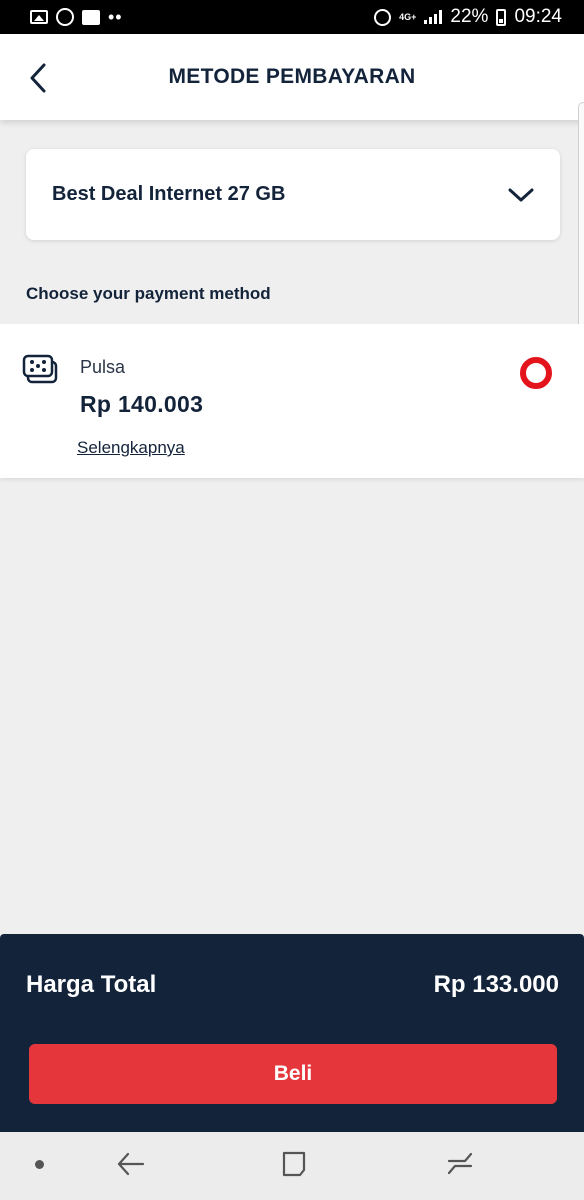 This screenshot has width=584, height=1200. I want to click on alarm-icon, so click(383, 17).